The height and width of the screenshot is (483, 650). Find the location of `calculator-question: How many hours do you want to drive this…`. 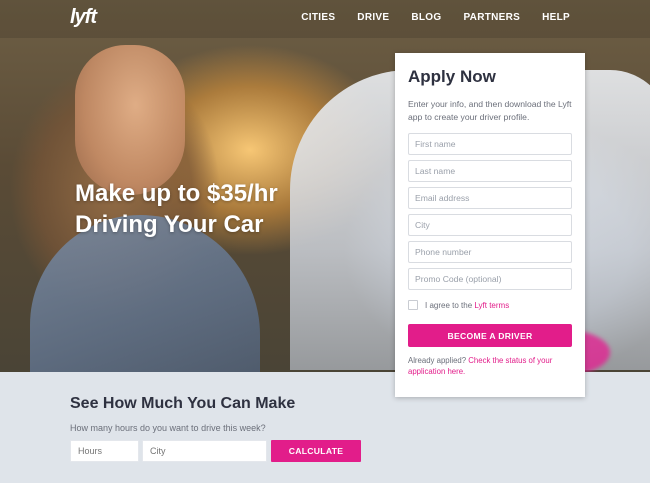

calculator-question: How many hours do you want to drive this… is located at coordinates (168, 428).